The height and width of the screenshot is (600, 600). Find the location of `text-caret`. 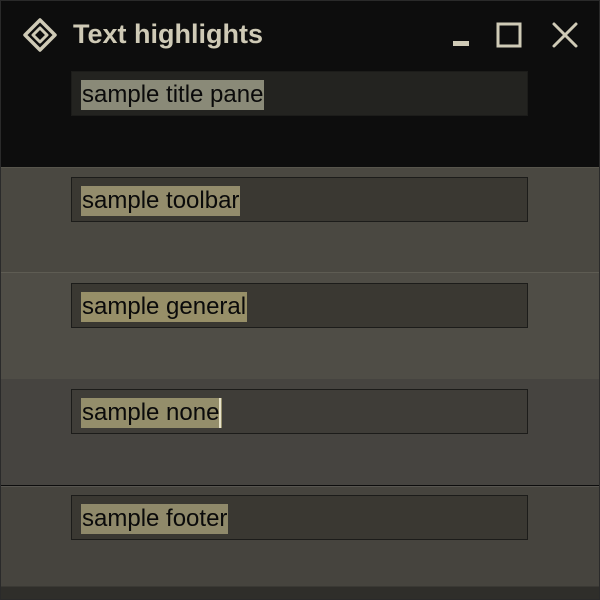

text-caret is located at coordinates (220, 413).